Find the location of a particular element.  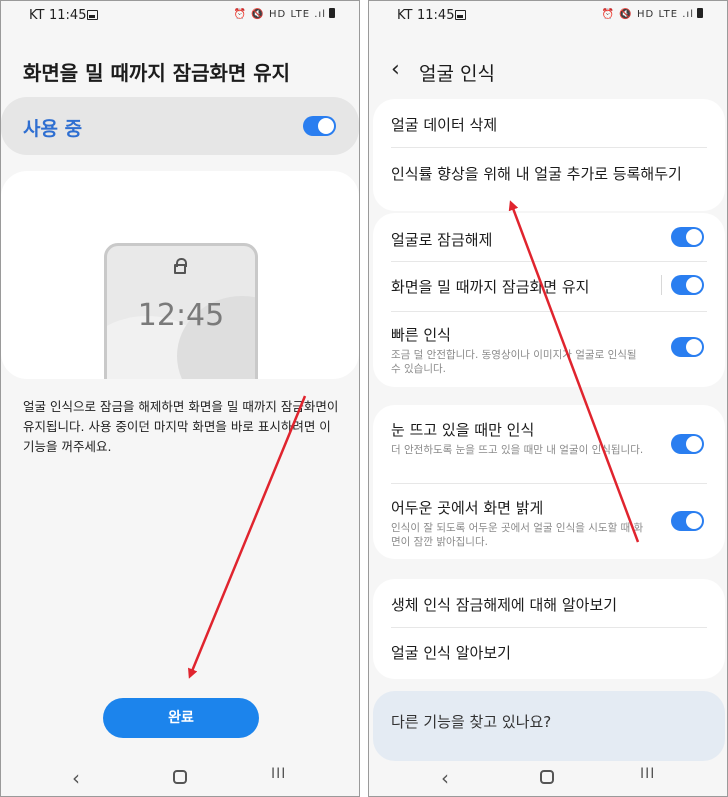

stay-on-lock-screen-toggle is located at coordinates (687, 285).